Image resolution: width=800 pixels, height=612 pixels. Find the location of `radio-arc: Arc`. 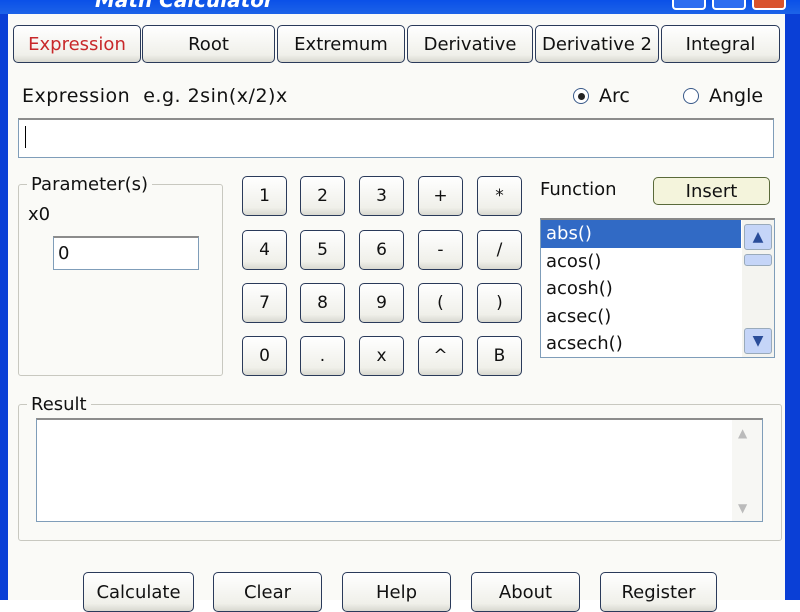

radio-arc: Arc is located at coordinates (601, 96).